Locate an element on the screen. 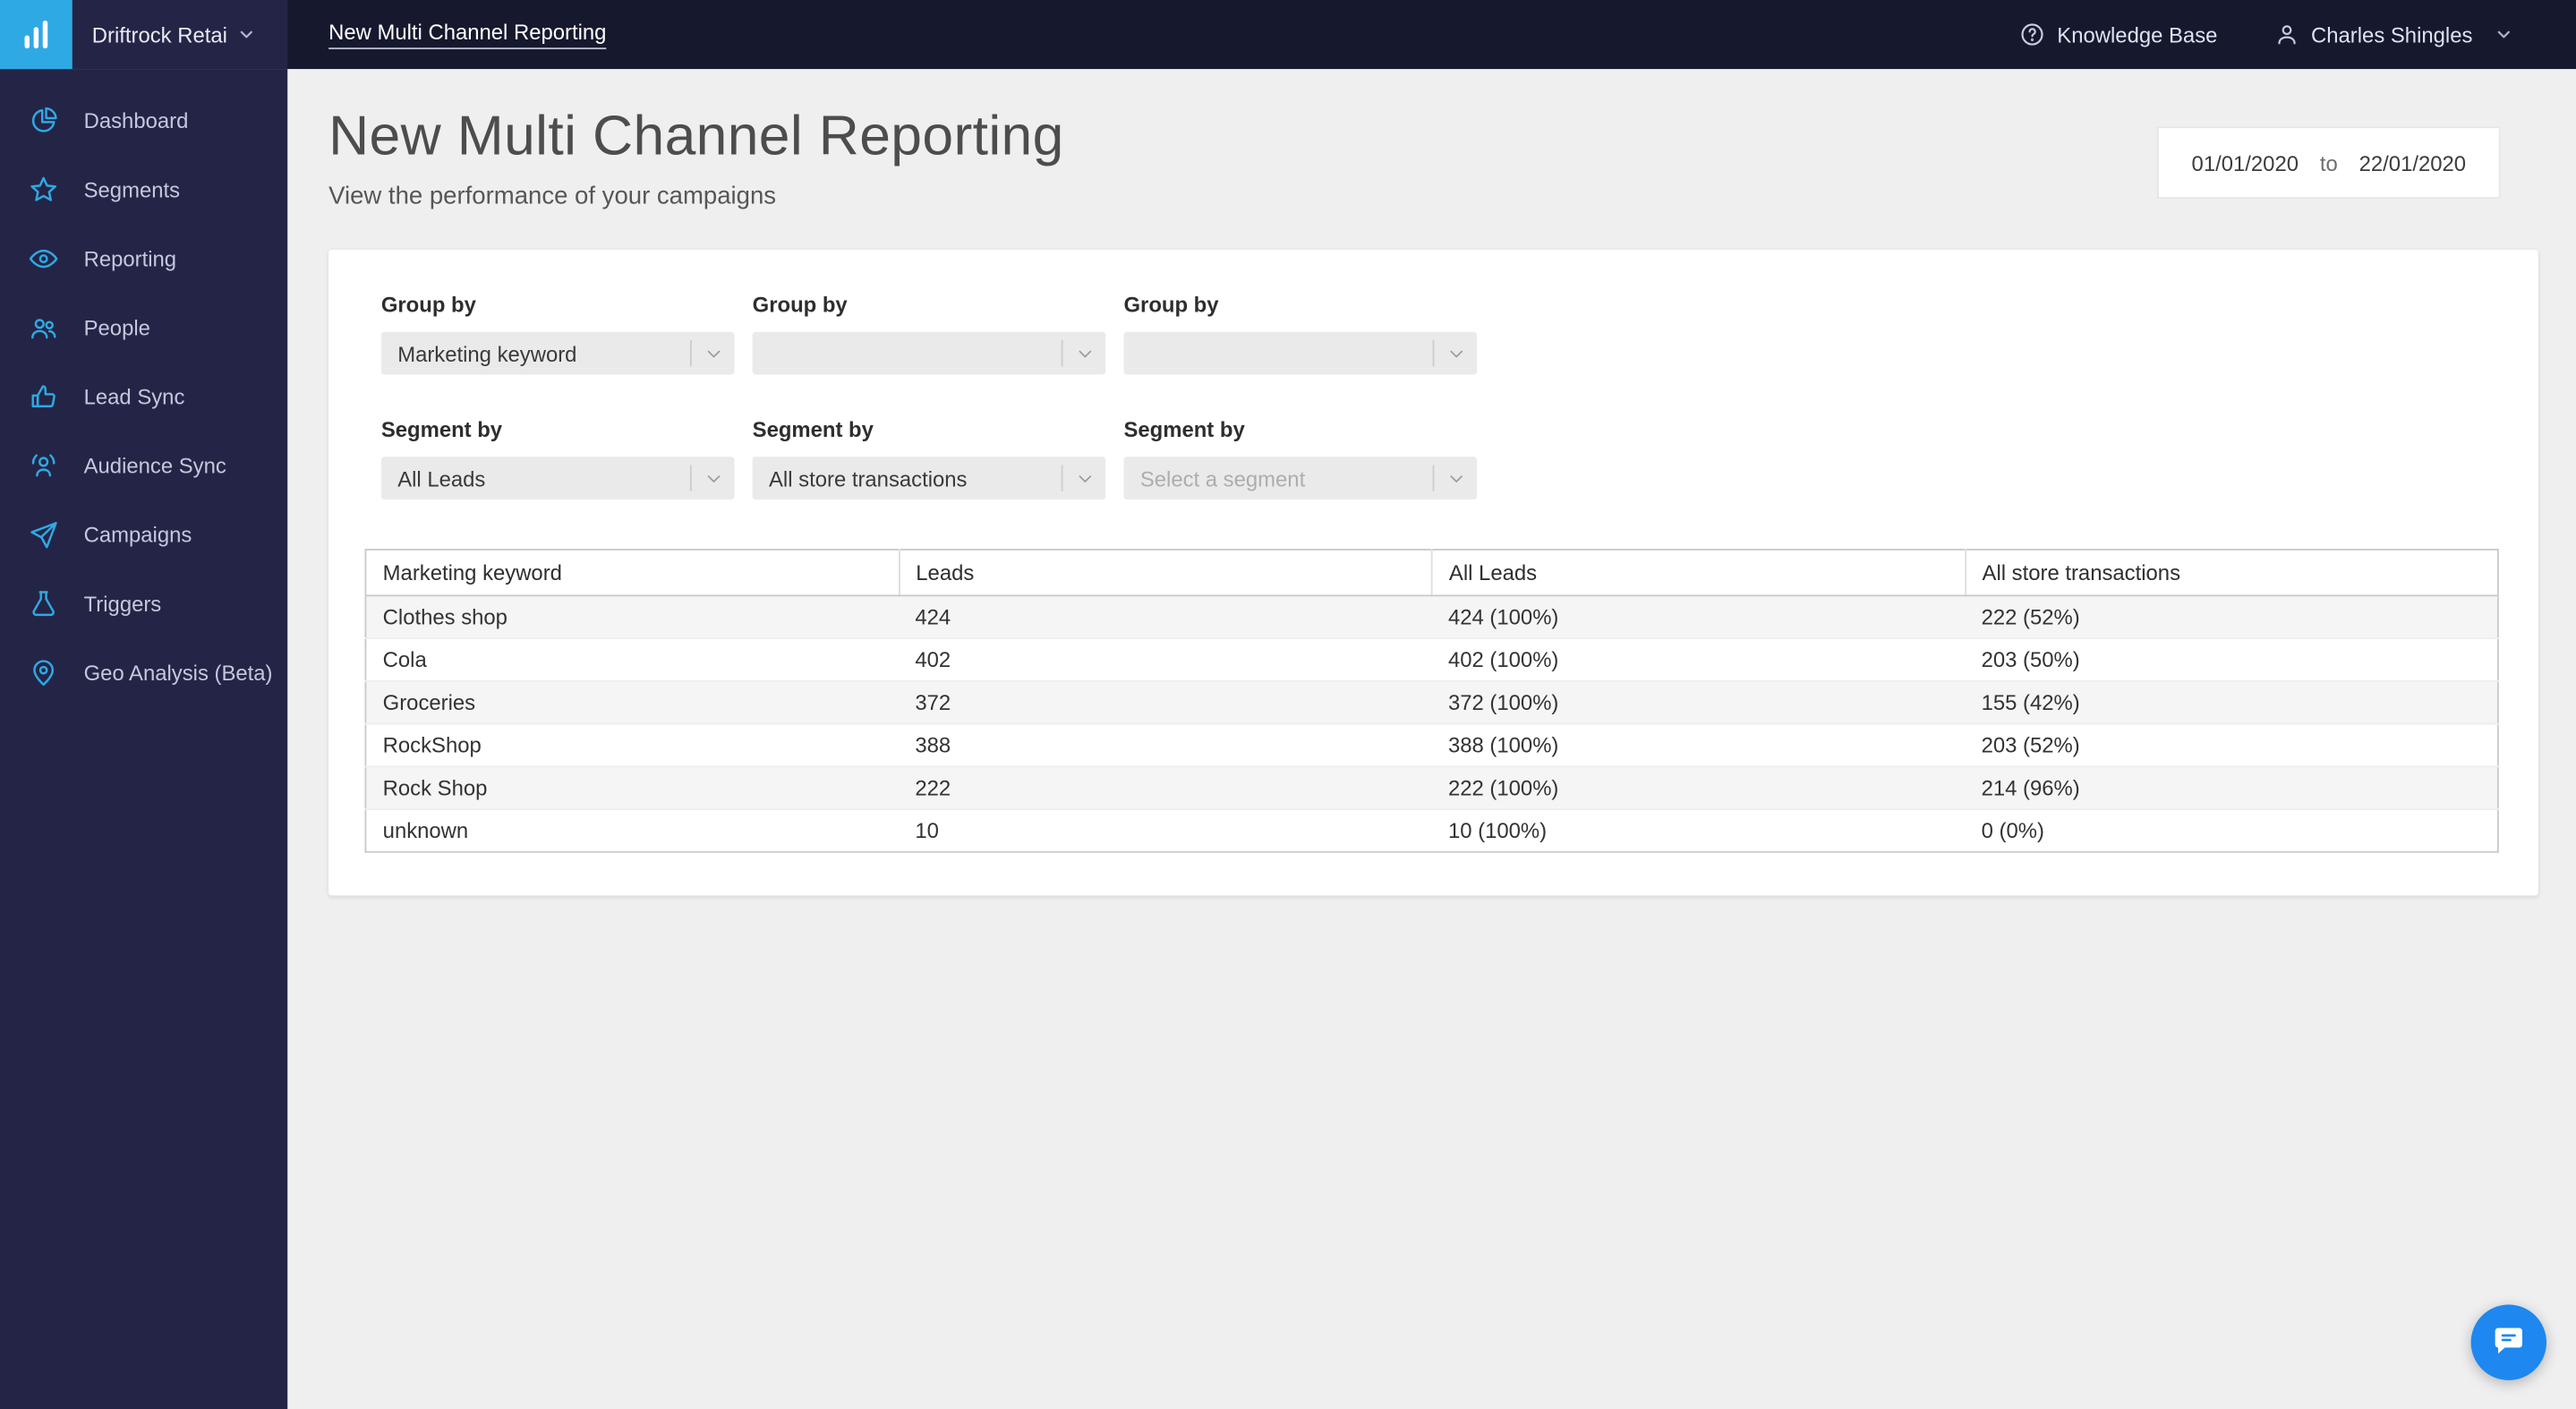  sidebar-item-segments: Segments is located at coordinates (143, 190).